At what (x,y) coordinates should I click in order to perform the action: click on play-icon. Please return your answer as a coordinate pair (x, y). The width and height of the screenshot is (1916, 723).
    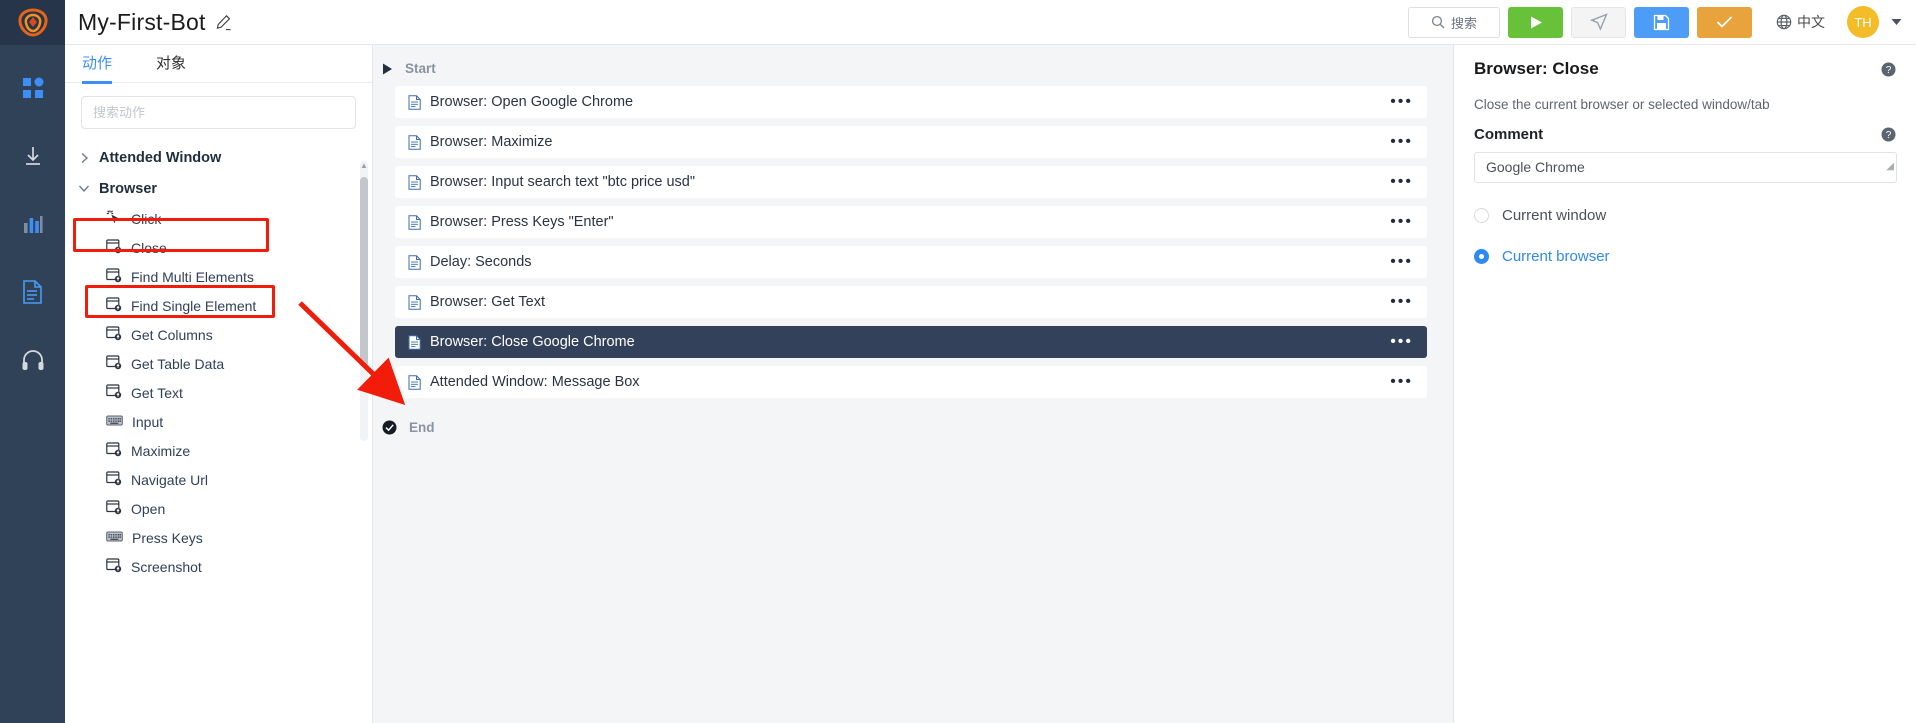
    Looking at the image, I should click on (1536, 22).